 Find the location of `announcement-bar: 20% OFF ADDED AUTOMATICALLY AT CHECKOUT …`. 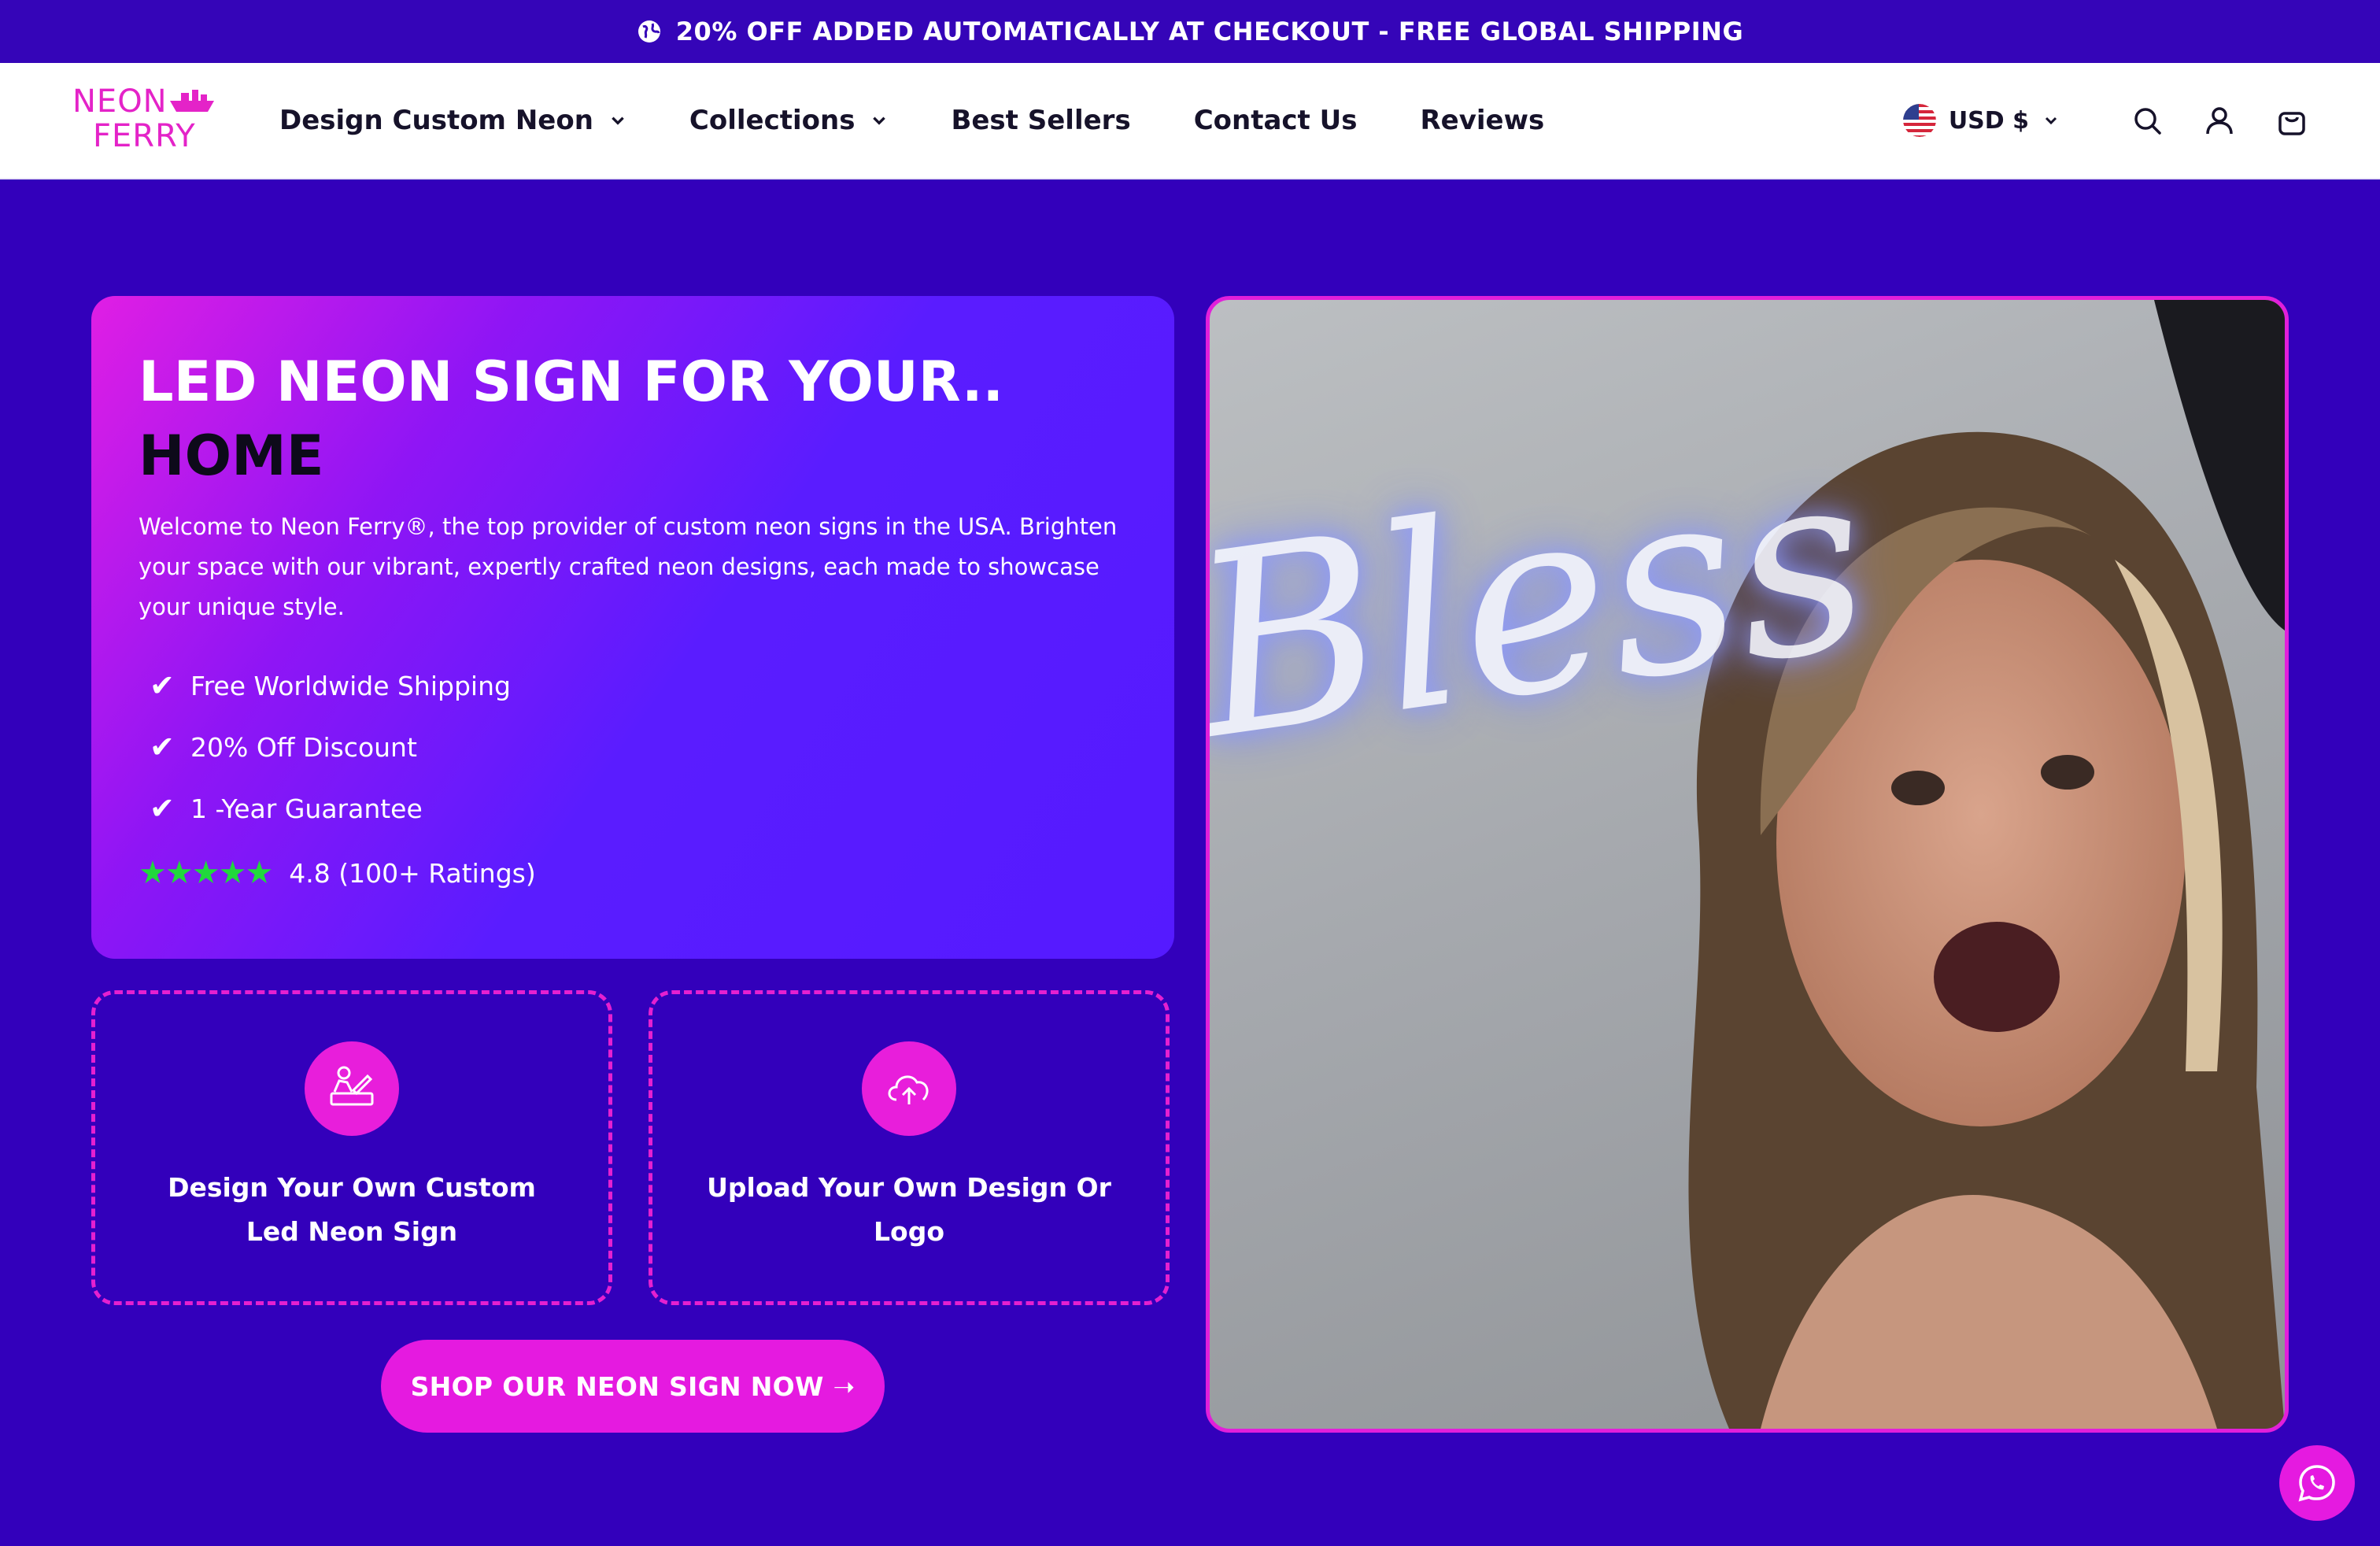

announcement-bar: 20% OFF ADDED AUTOMATICALLY AT CHECKOUT … is located at coordinates (1190, 31).